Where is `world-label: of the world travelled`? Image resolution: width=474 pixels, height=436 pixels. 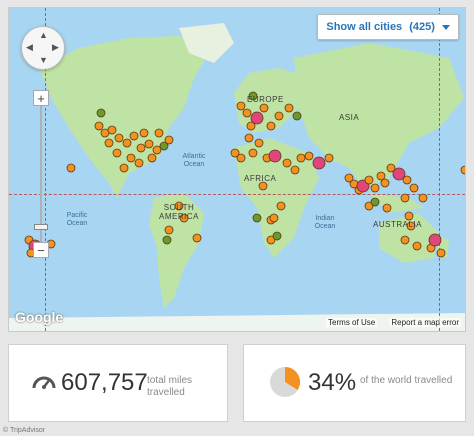 world-label: of the world travelled is located at coordinates (406, 380).